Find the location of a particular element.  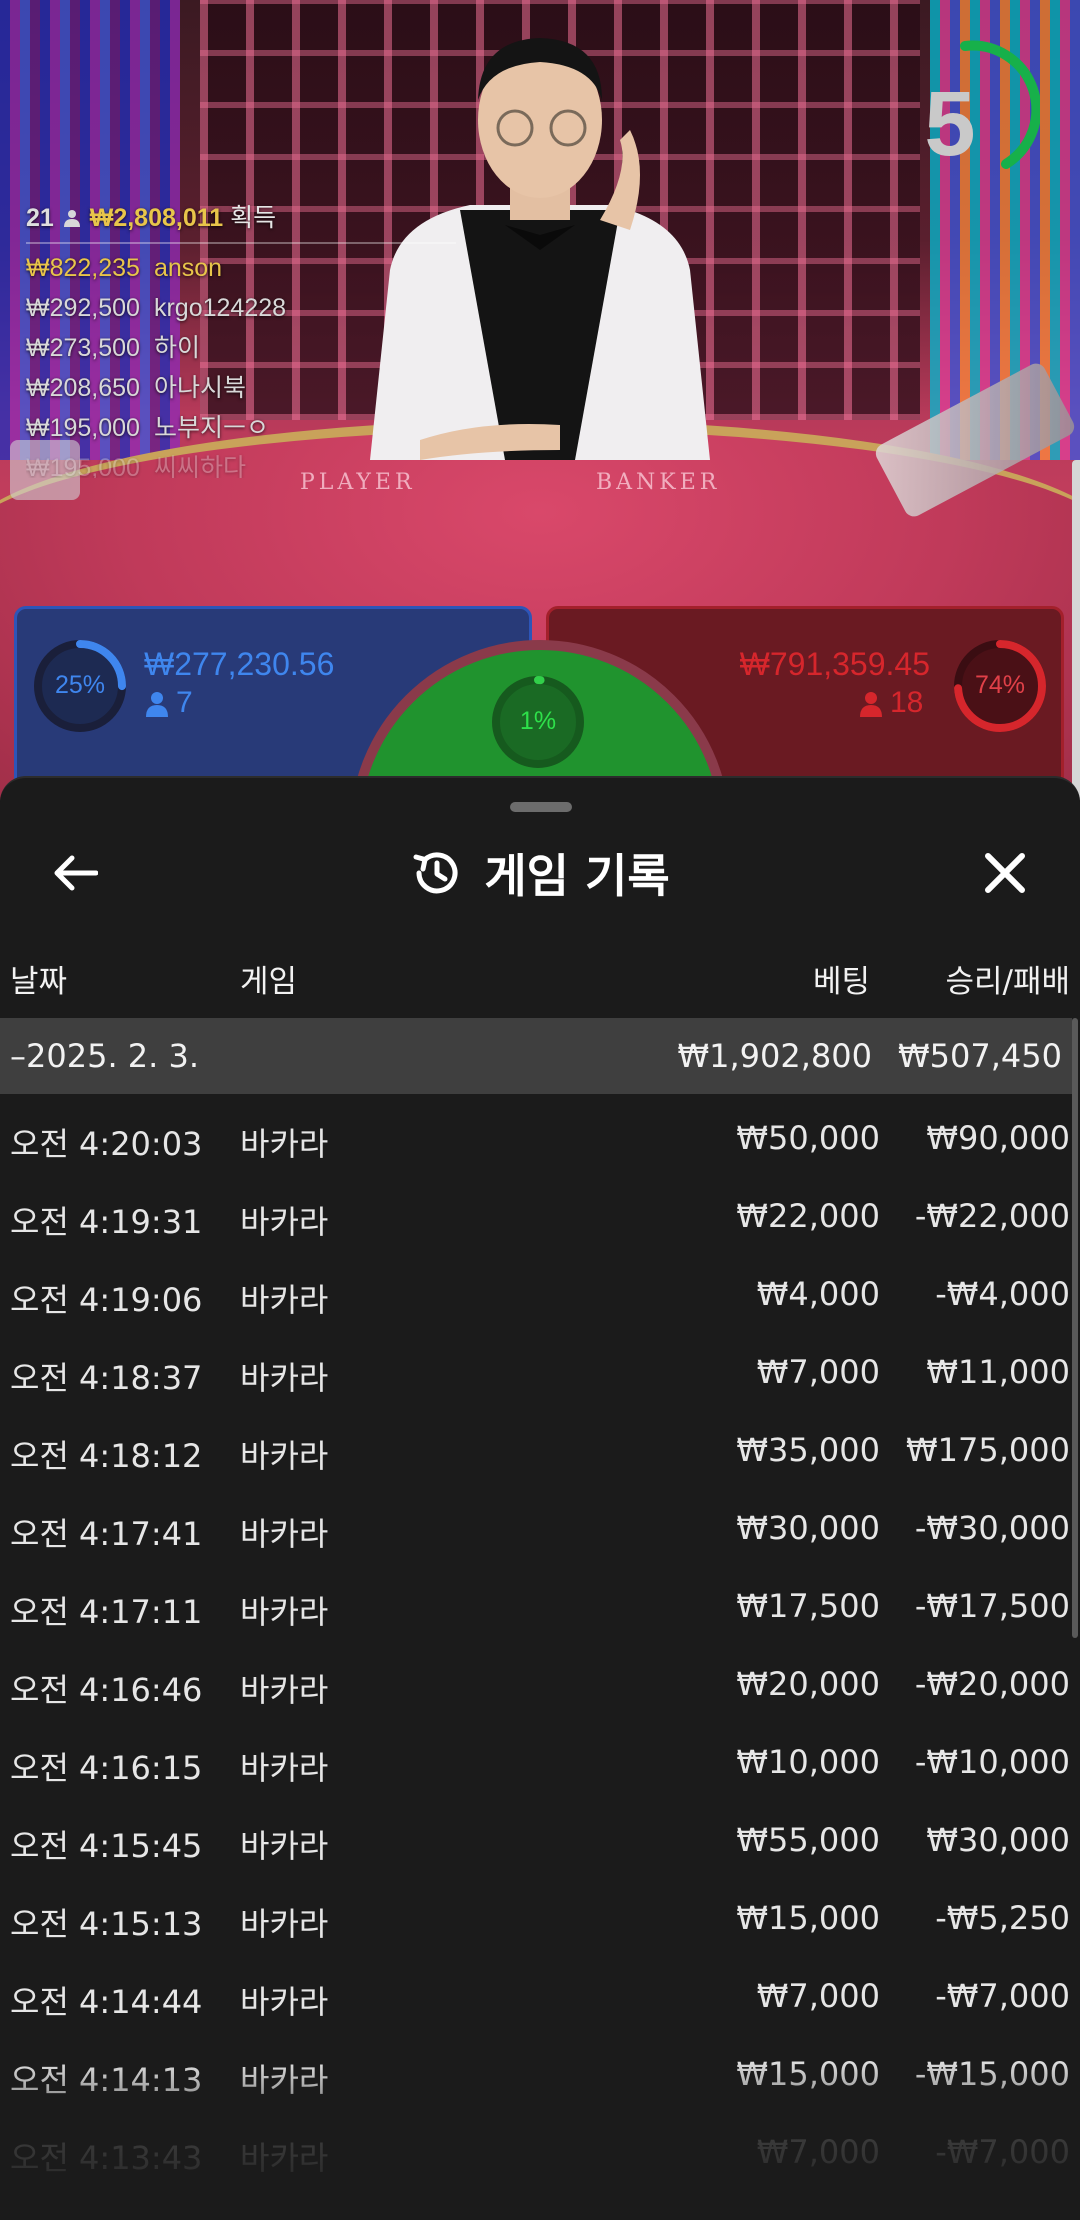

sheet-drag-handle is located at coordinates (541, 807).